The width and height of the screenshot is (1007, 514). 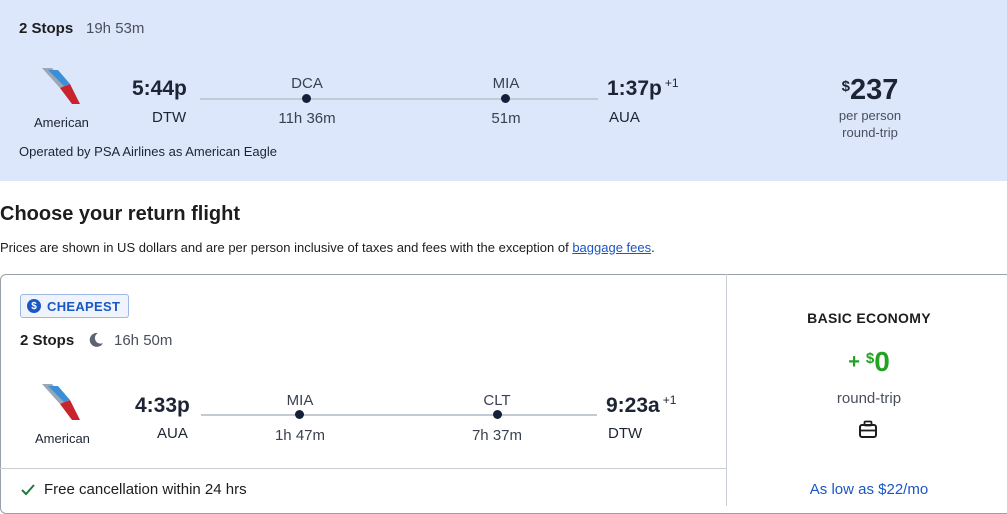 What do you see at coordinates (497, 400) in the screenshot?
I see `return-stop2-code: CLT` at bounding box center [497, 400].